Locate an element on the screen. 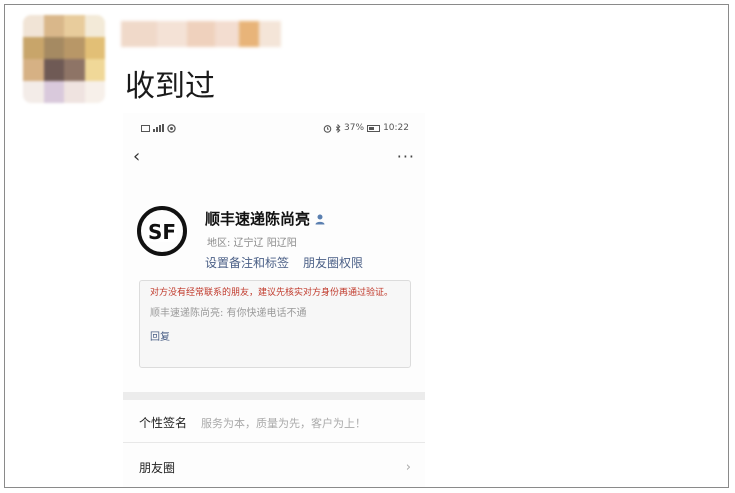  profile-links: 设置备注和标签 朋友圈权限 is located at coordinates (284, 262).